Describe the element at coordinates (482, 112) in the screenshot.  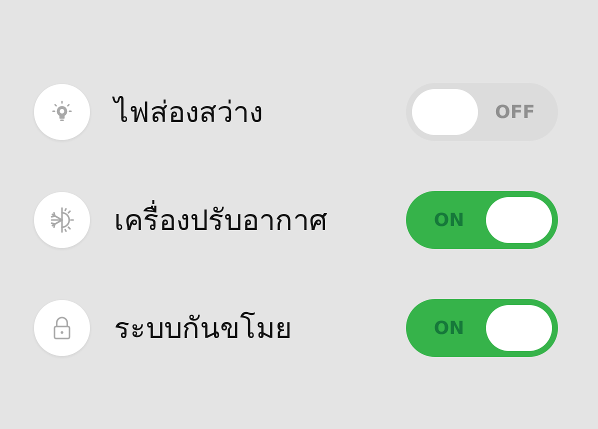
I see `toggle-switch: OFF` at that location.